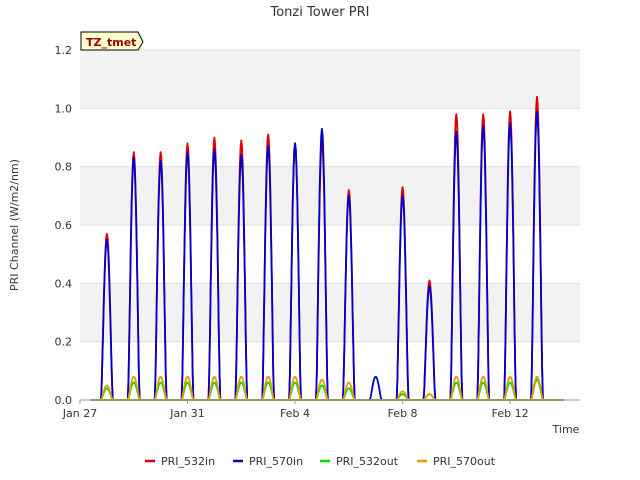 The width and height of the screenshot is (640, 480). What do you see at coordinates (64, 400) in the screenshot?
I see `y-tick-label: 0.0` at bounding box center [64, 400].